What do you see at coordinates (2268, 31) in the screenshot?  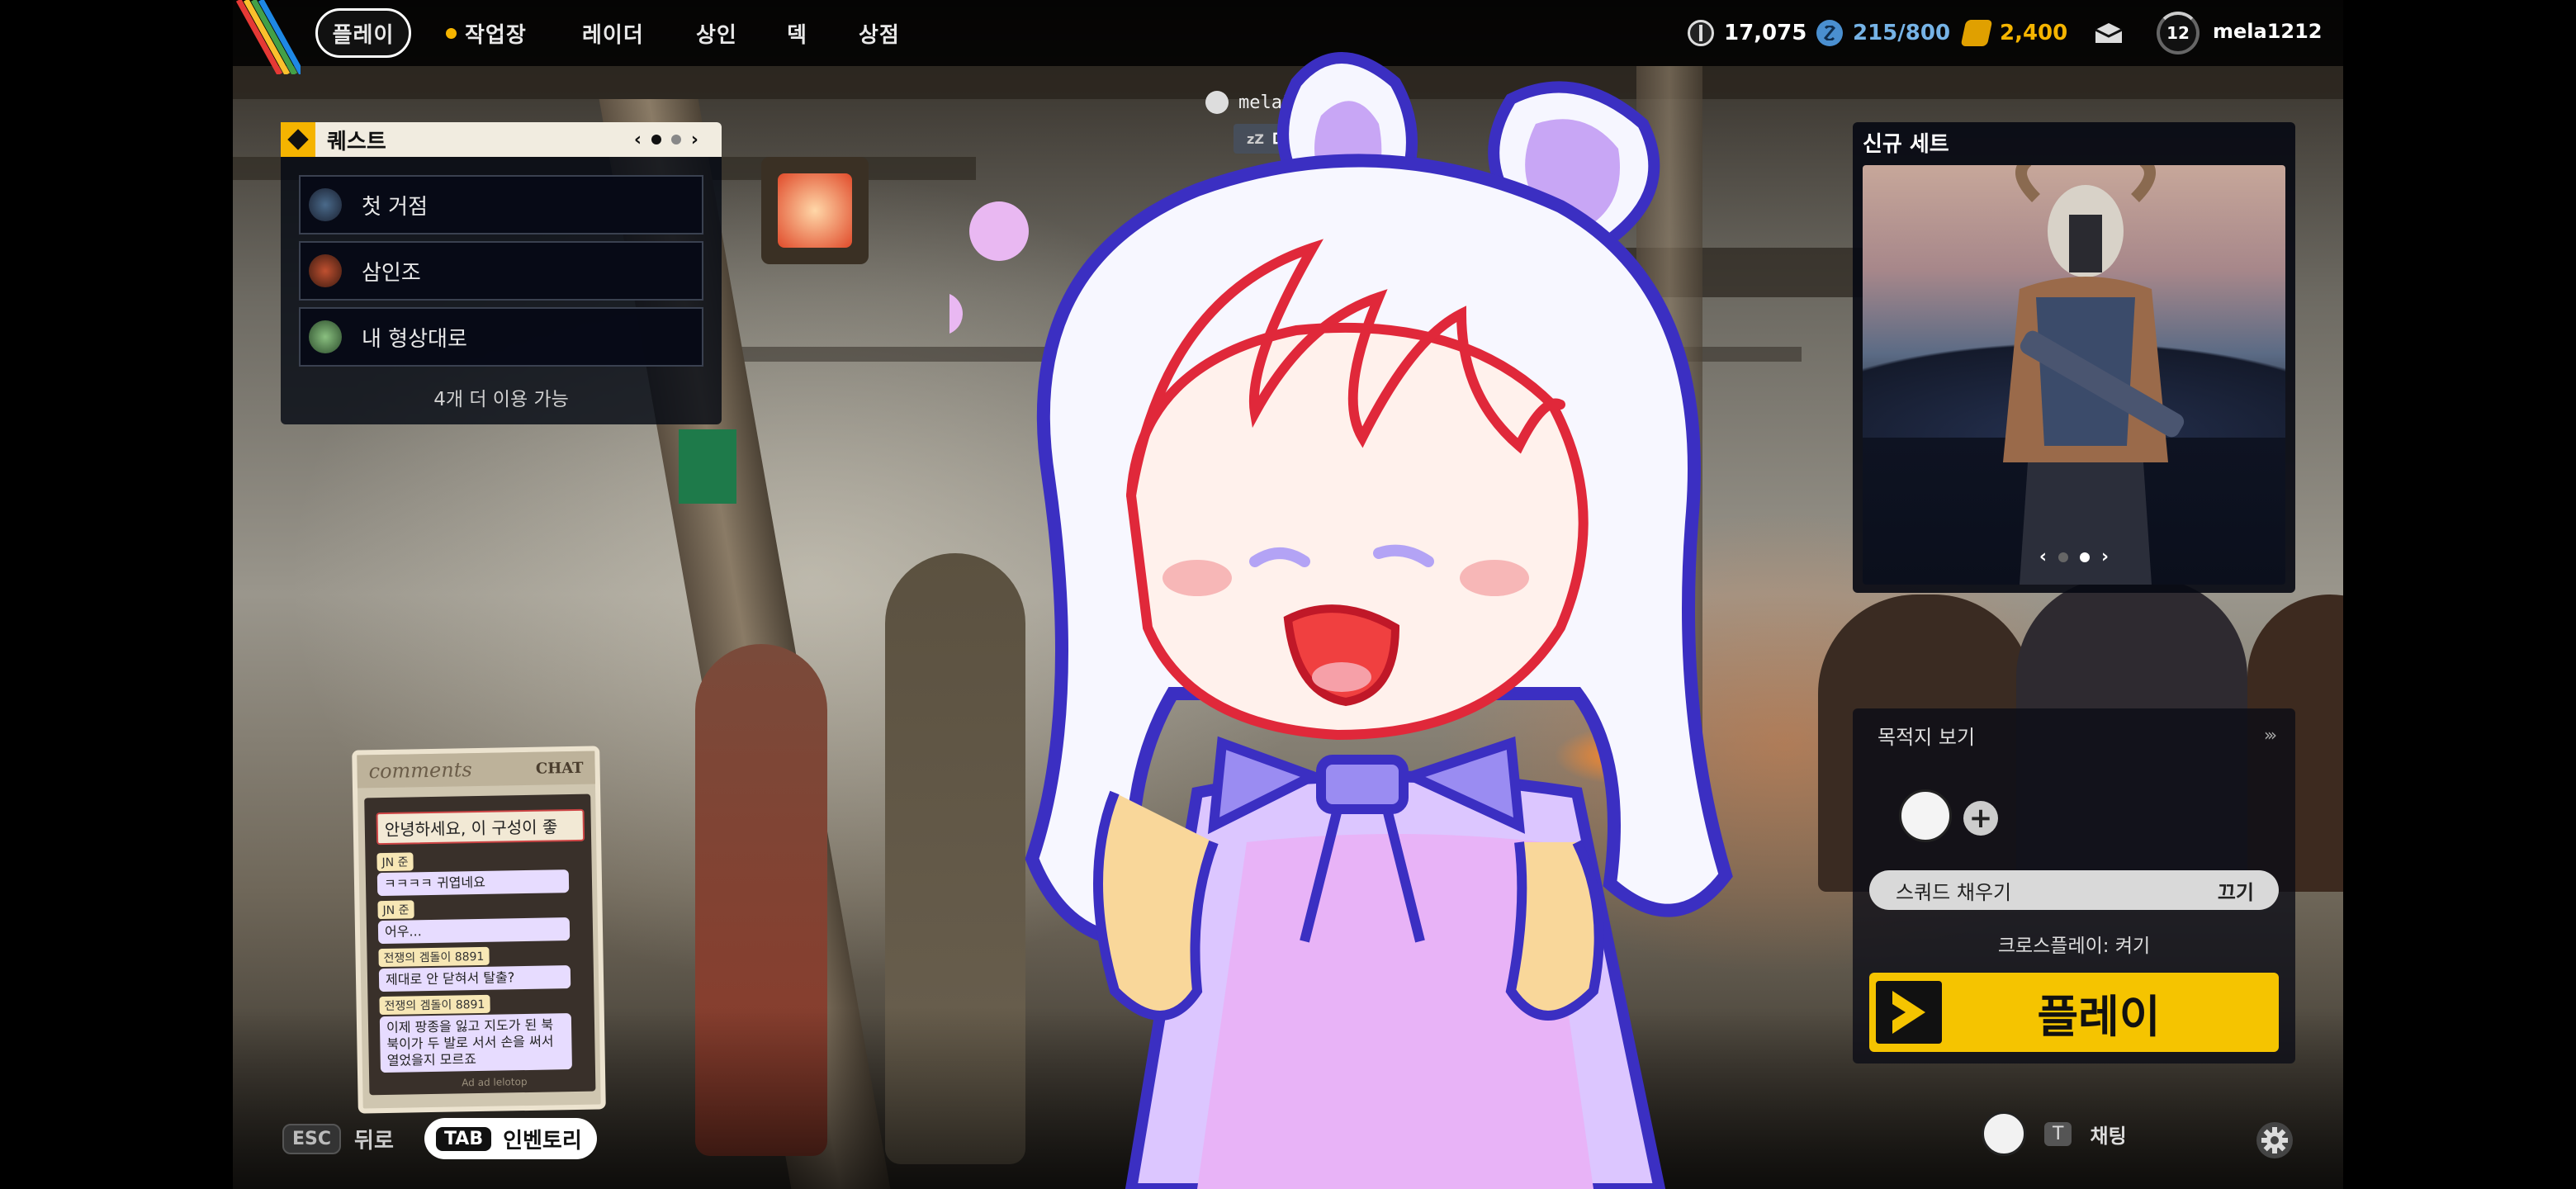 I see `profile-username: mela1212` at bounding box center [2268, 31].